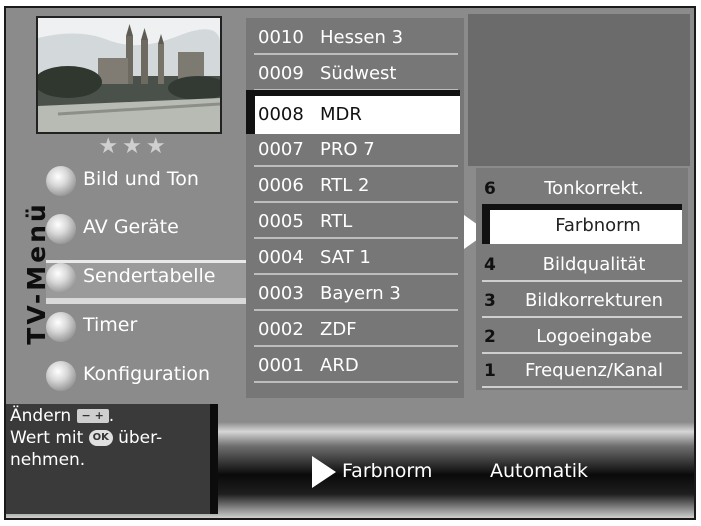  I want to click on submenu-item-label: Logoeingabe, so click(594, 336).